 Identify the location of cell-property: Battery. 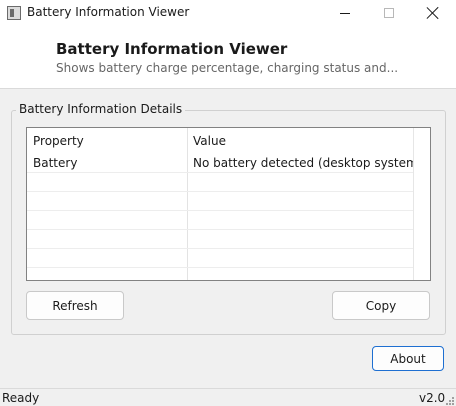
(55, 163).